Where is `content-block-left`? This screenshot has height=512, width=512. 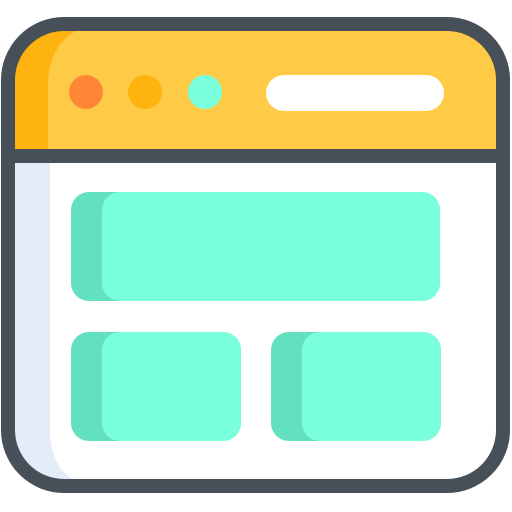 content-block-left is located at coordinates (171, 386).